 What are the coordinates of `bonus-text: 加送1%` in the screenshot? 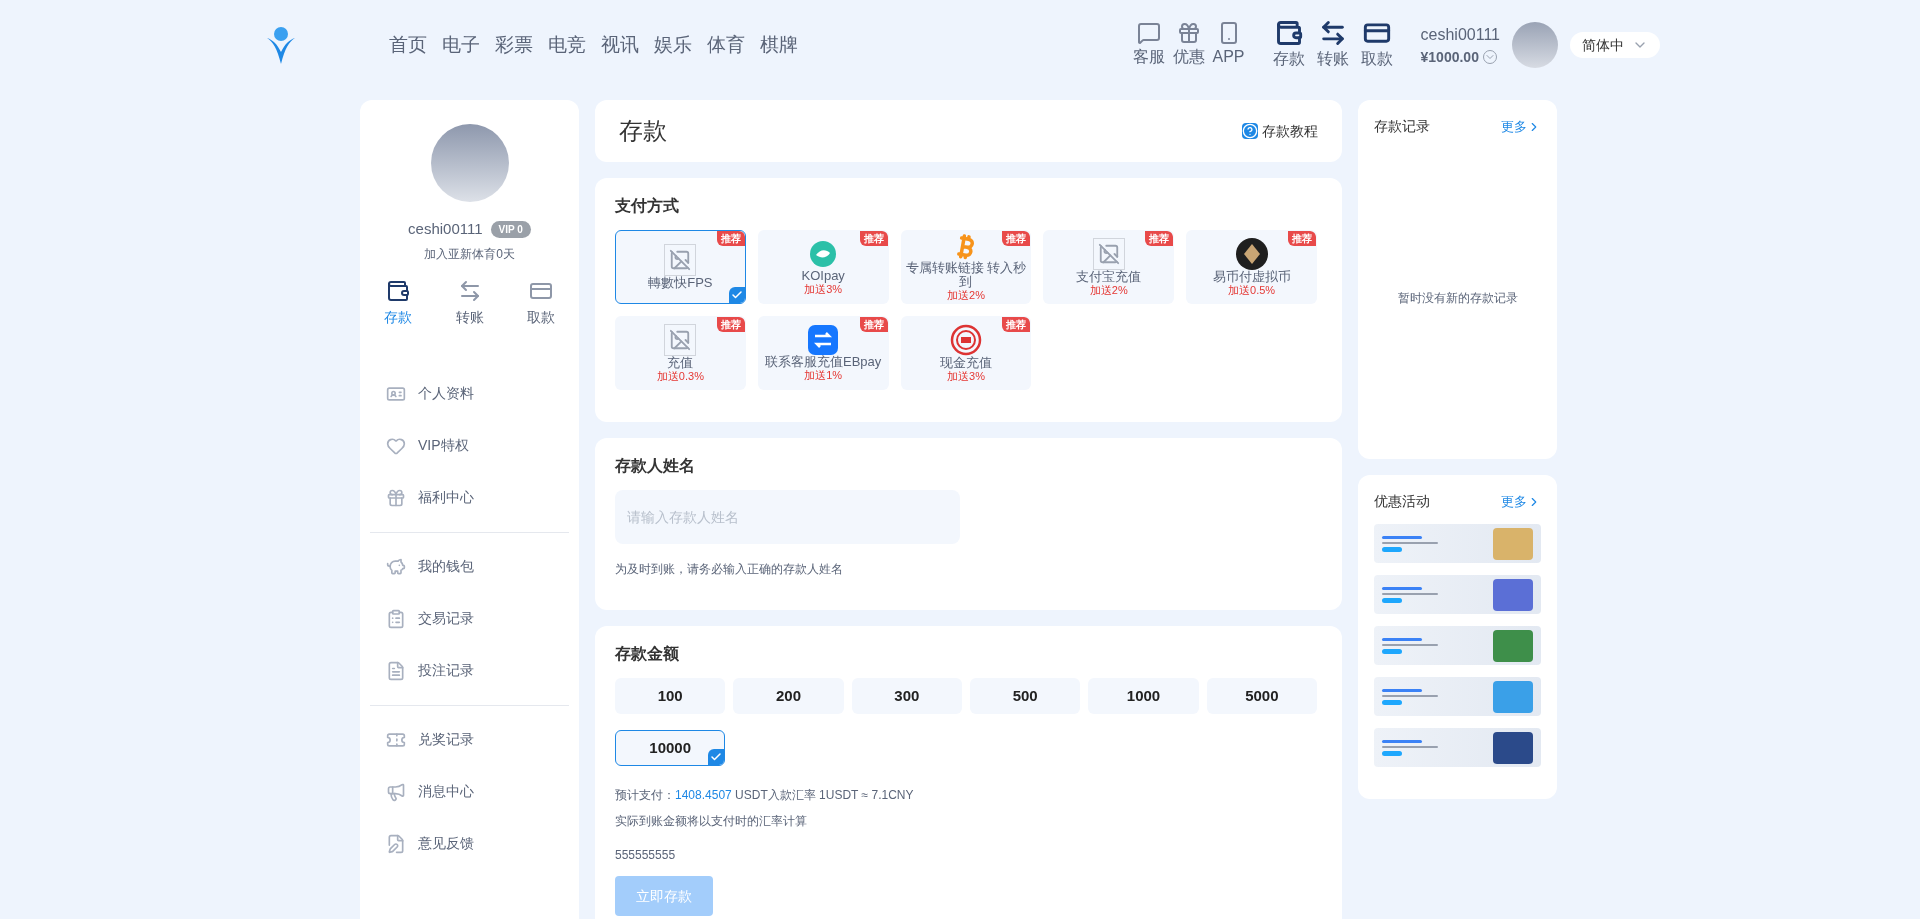 It's located at (823, 375).